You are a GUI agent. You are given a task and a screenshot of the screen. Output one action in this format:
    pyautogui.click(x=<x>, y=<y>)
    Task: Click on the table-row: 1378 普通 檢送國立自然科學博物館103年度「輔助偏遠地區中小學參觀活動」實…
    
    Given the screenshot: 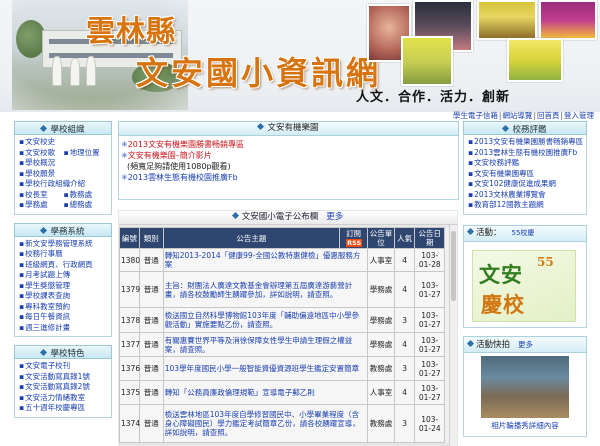 What is the action you would take?
    pyautogui.click(x=287, y=320)
    